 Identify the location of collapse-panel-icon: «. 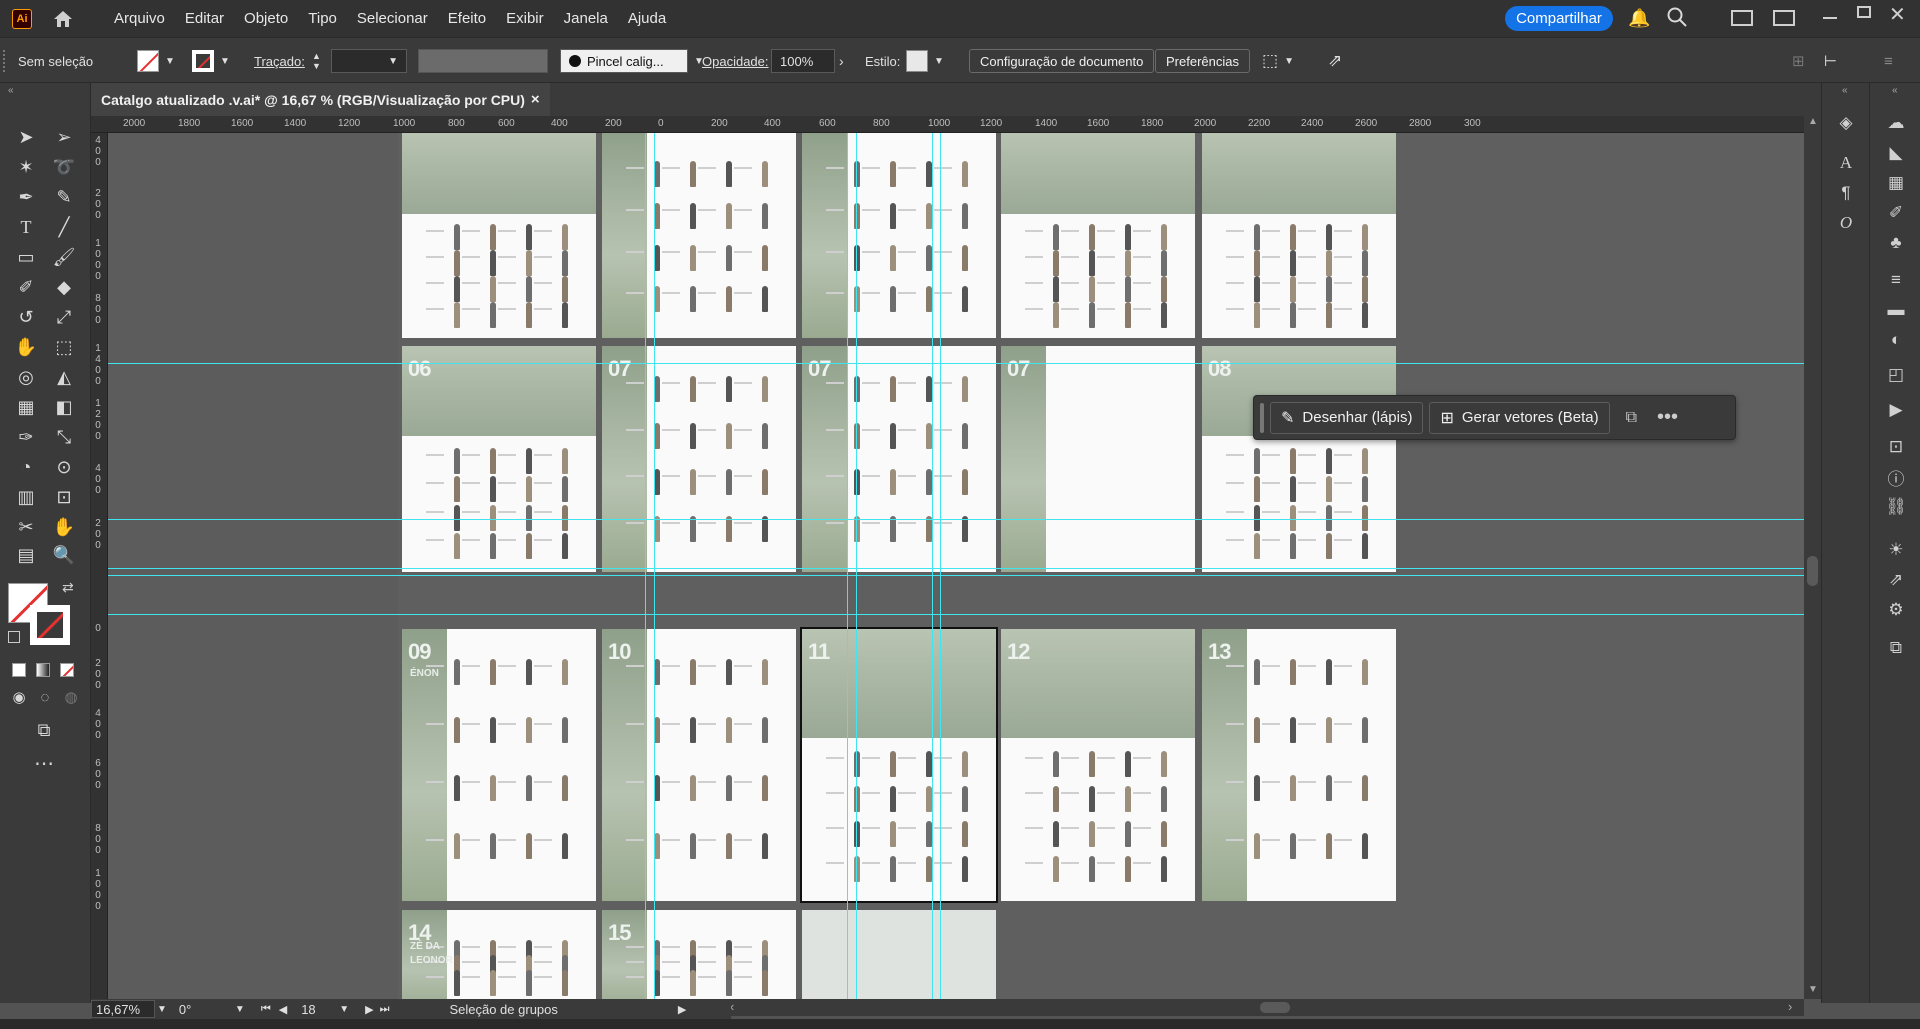
(11, 90).